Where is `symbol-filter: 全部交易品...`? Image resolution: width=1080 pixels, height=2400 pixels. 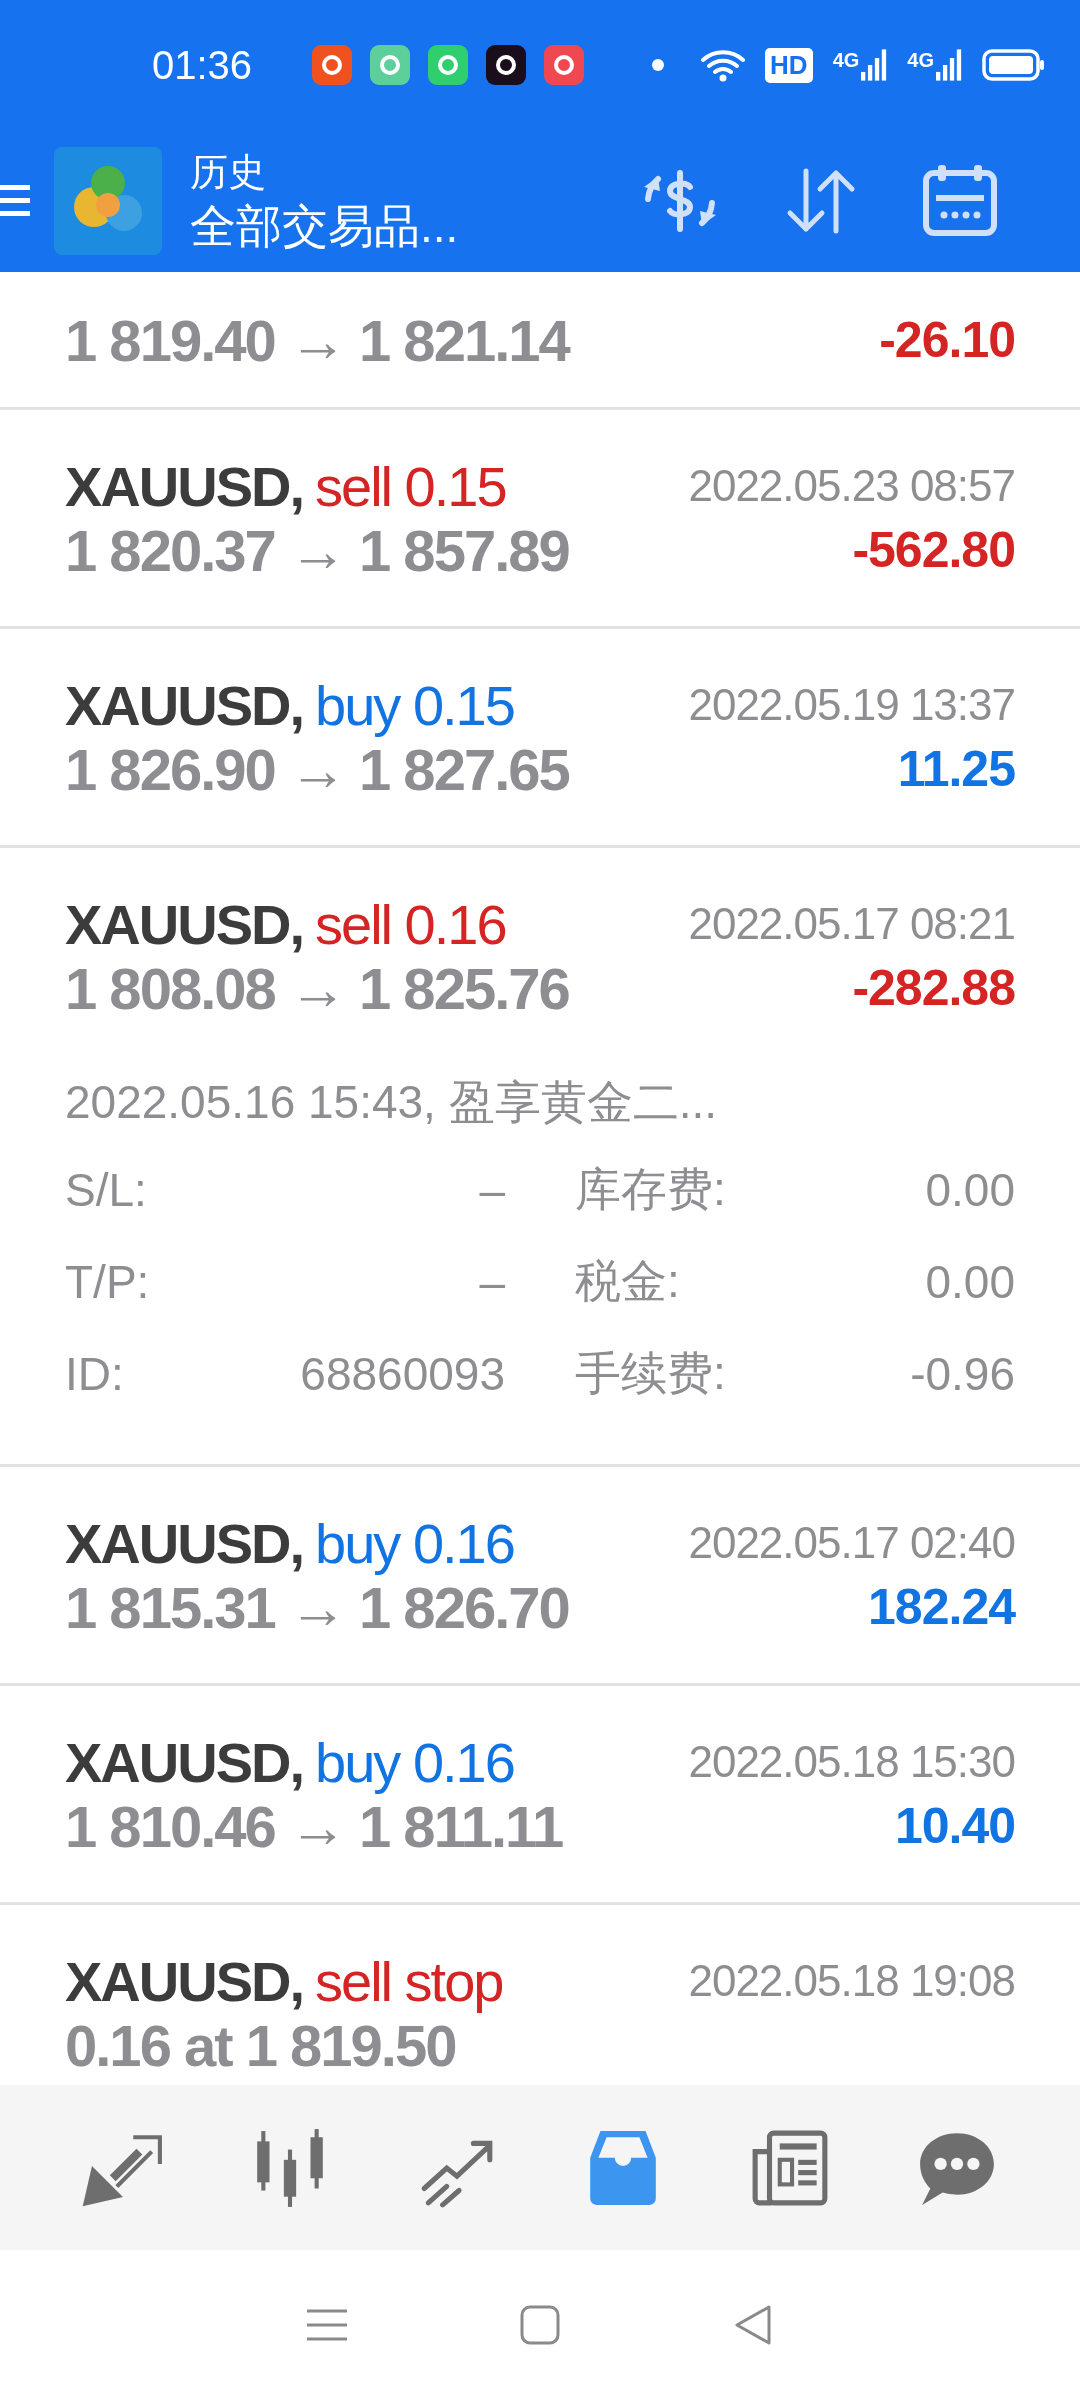
symbol-filter: 全部交易品... is located at coordinates (385, 226).